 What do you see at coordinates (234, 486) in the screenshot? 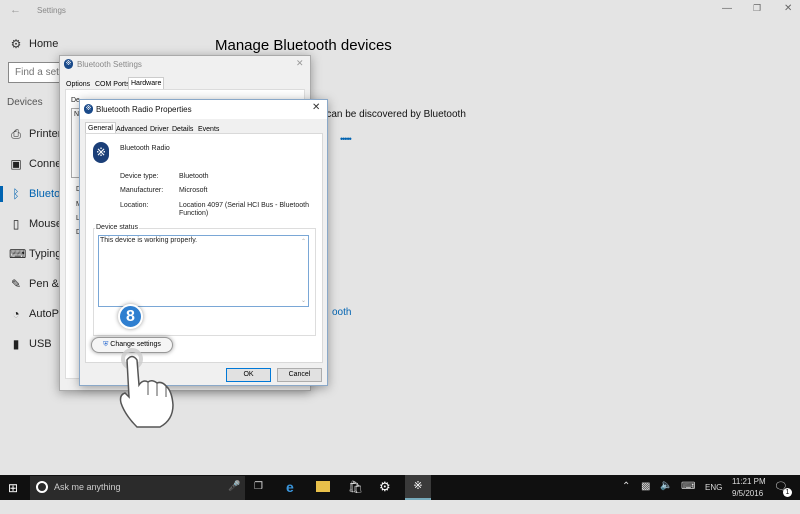
I see `microphone-icon: 🎤` at bounding box center [234, 486].